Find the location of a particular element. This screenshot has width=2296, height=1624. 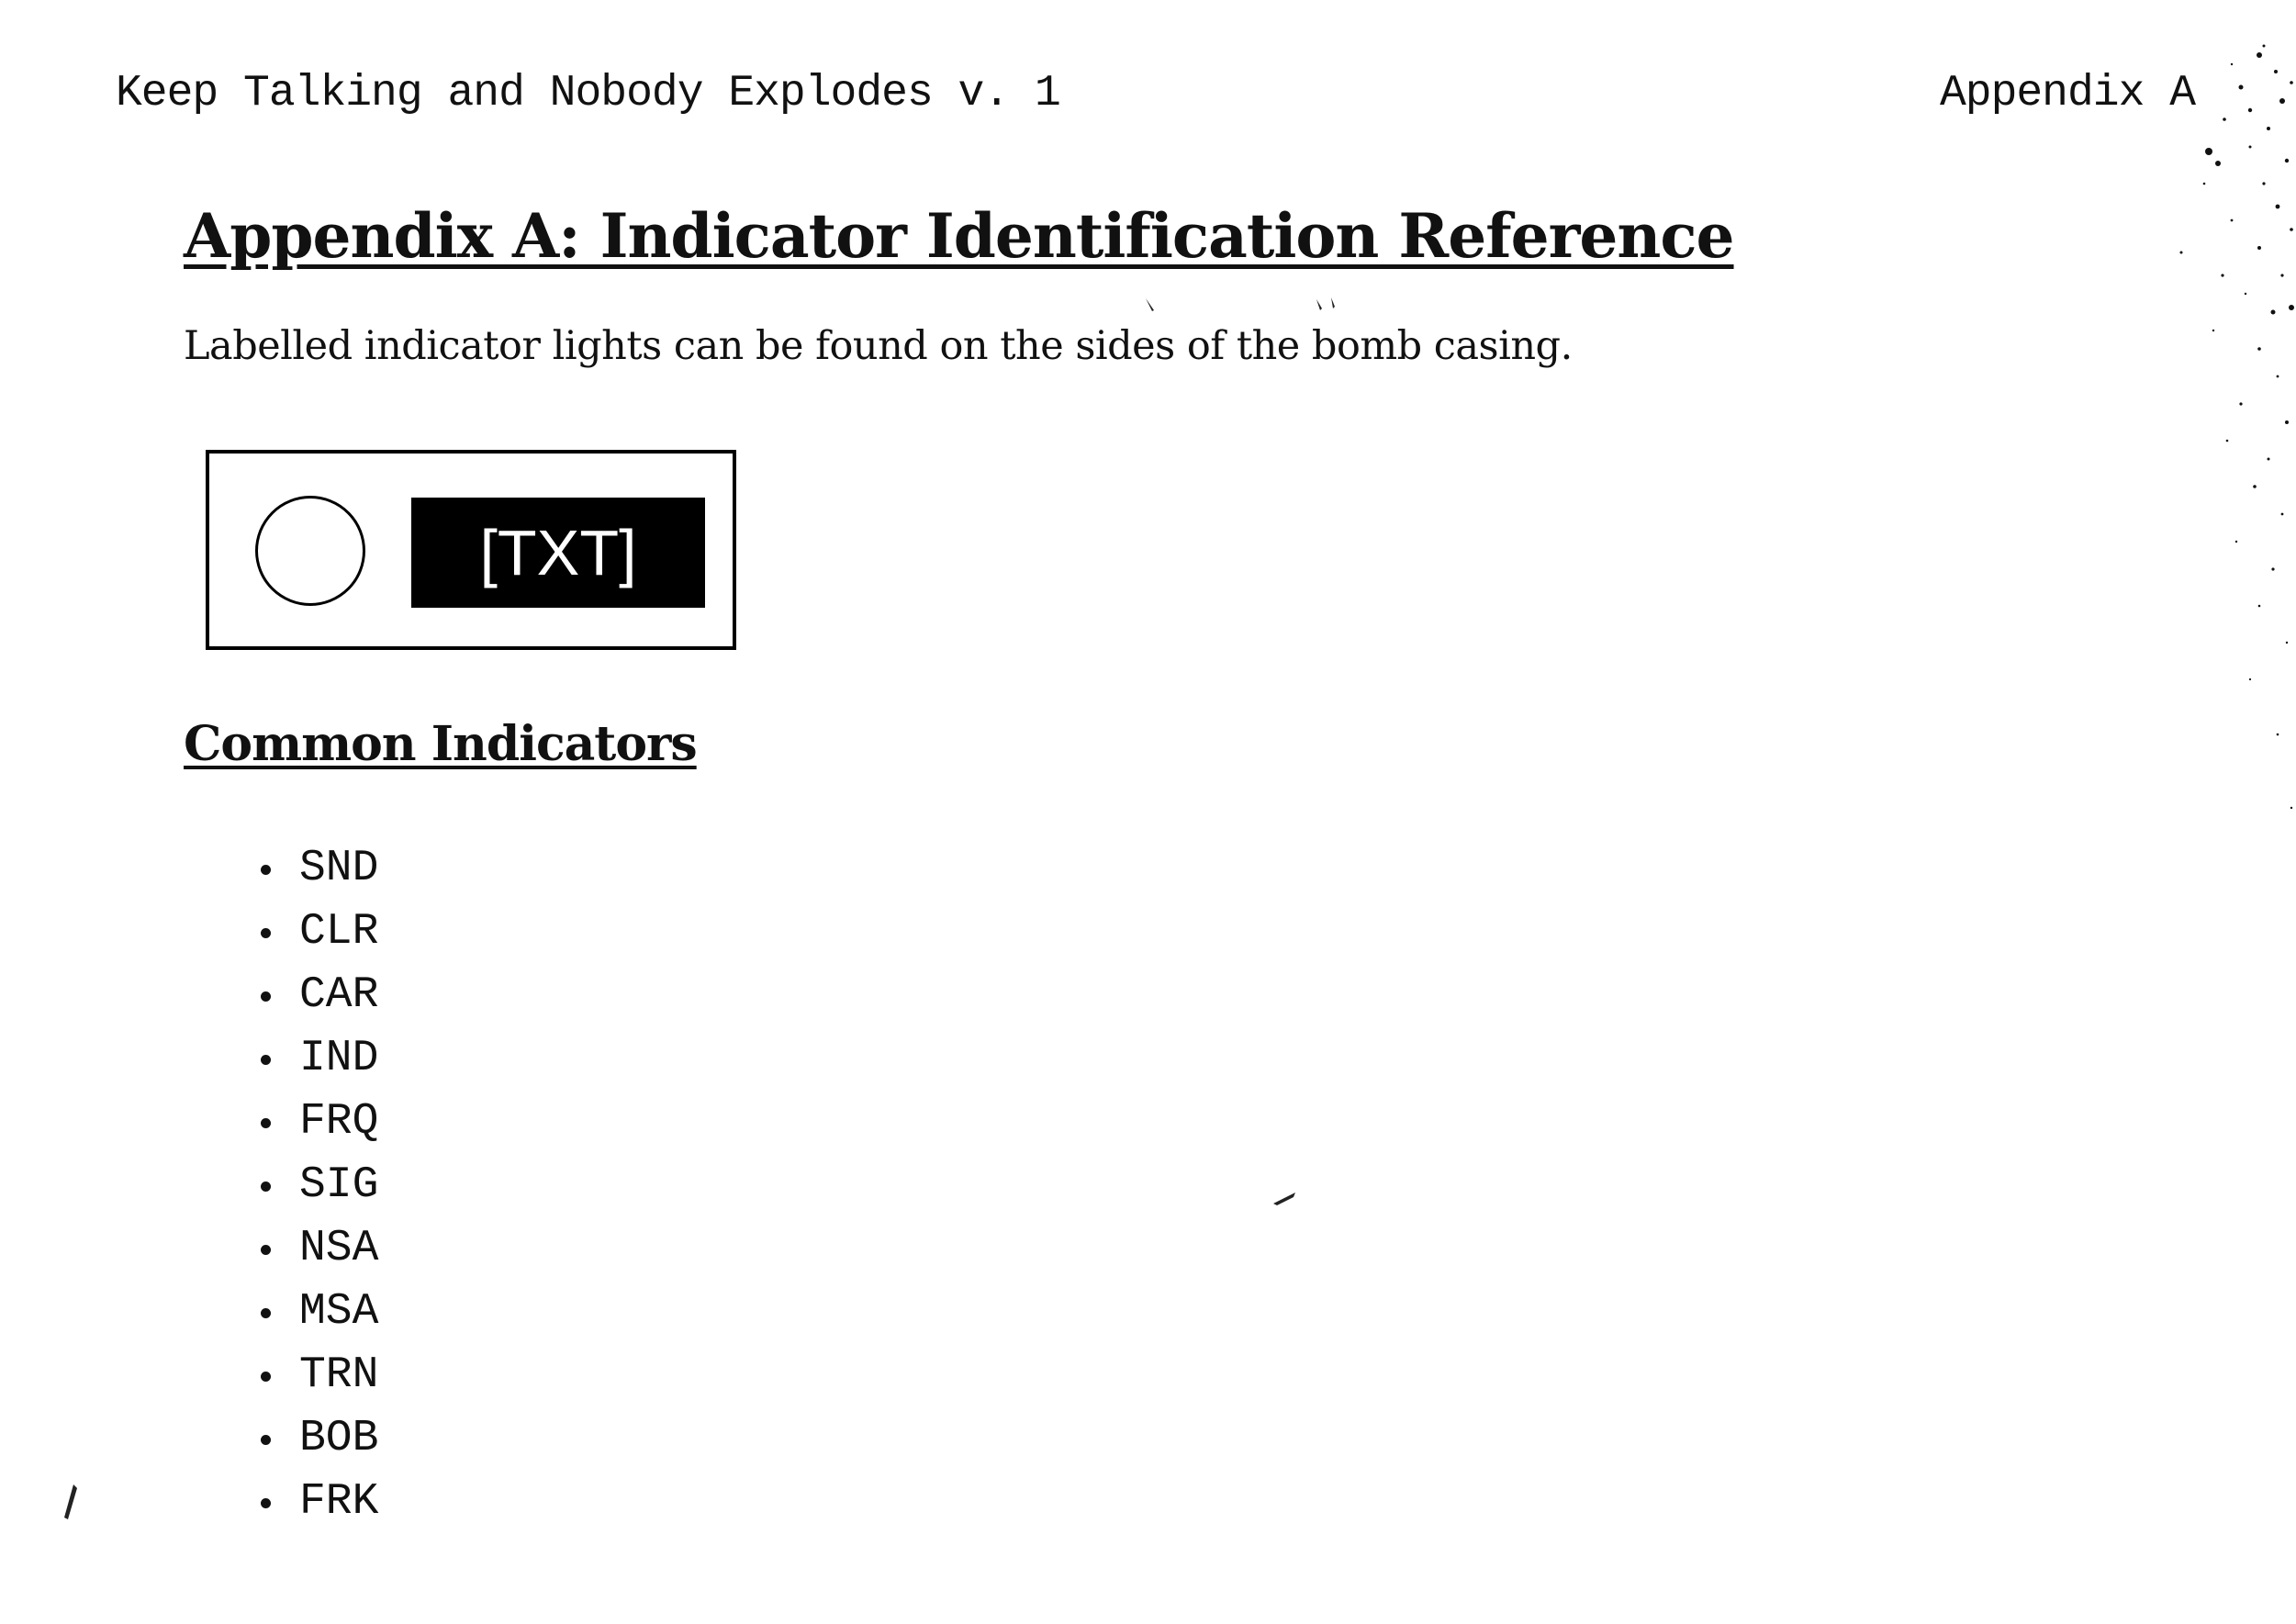

list-item: CLR is located at coordinates (319, 932).